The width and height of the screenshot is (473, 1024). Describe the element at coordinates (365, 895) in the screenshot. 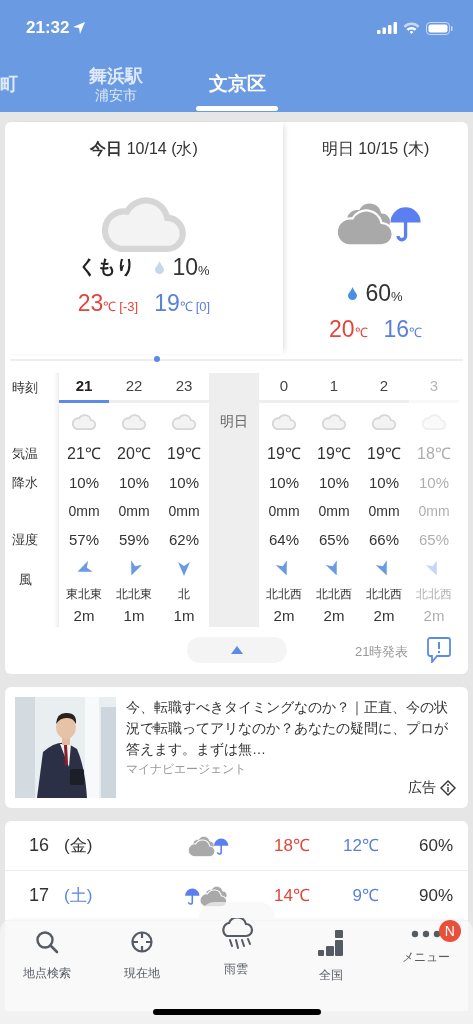

I see `low-temp: 9℃` at that location.